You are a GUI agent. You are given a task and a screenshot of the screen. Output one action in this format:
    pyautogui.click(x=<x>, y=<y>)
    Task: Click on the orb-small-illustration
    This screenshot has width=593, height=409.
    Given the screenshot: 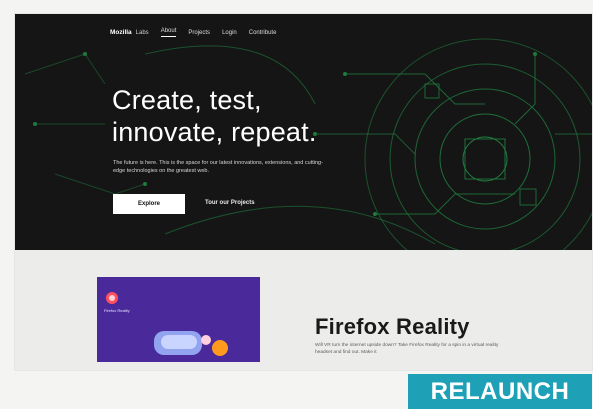 What is the action you would take?
    pyautogui.click(x=206, y=340)
    